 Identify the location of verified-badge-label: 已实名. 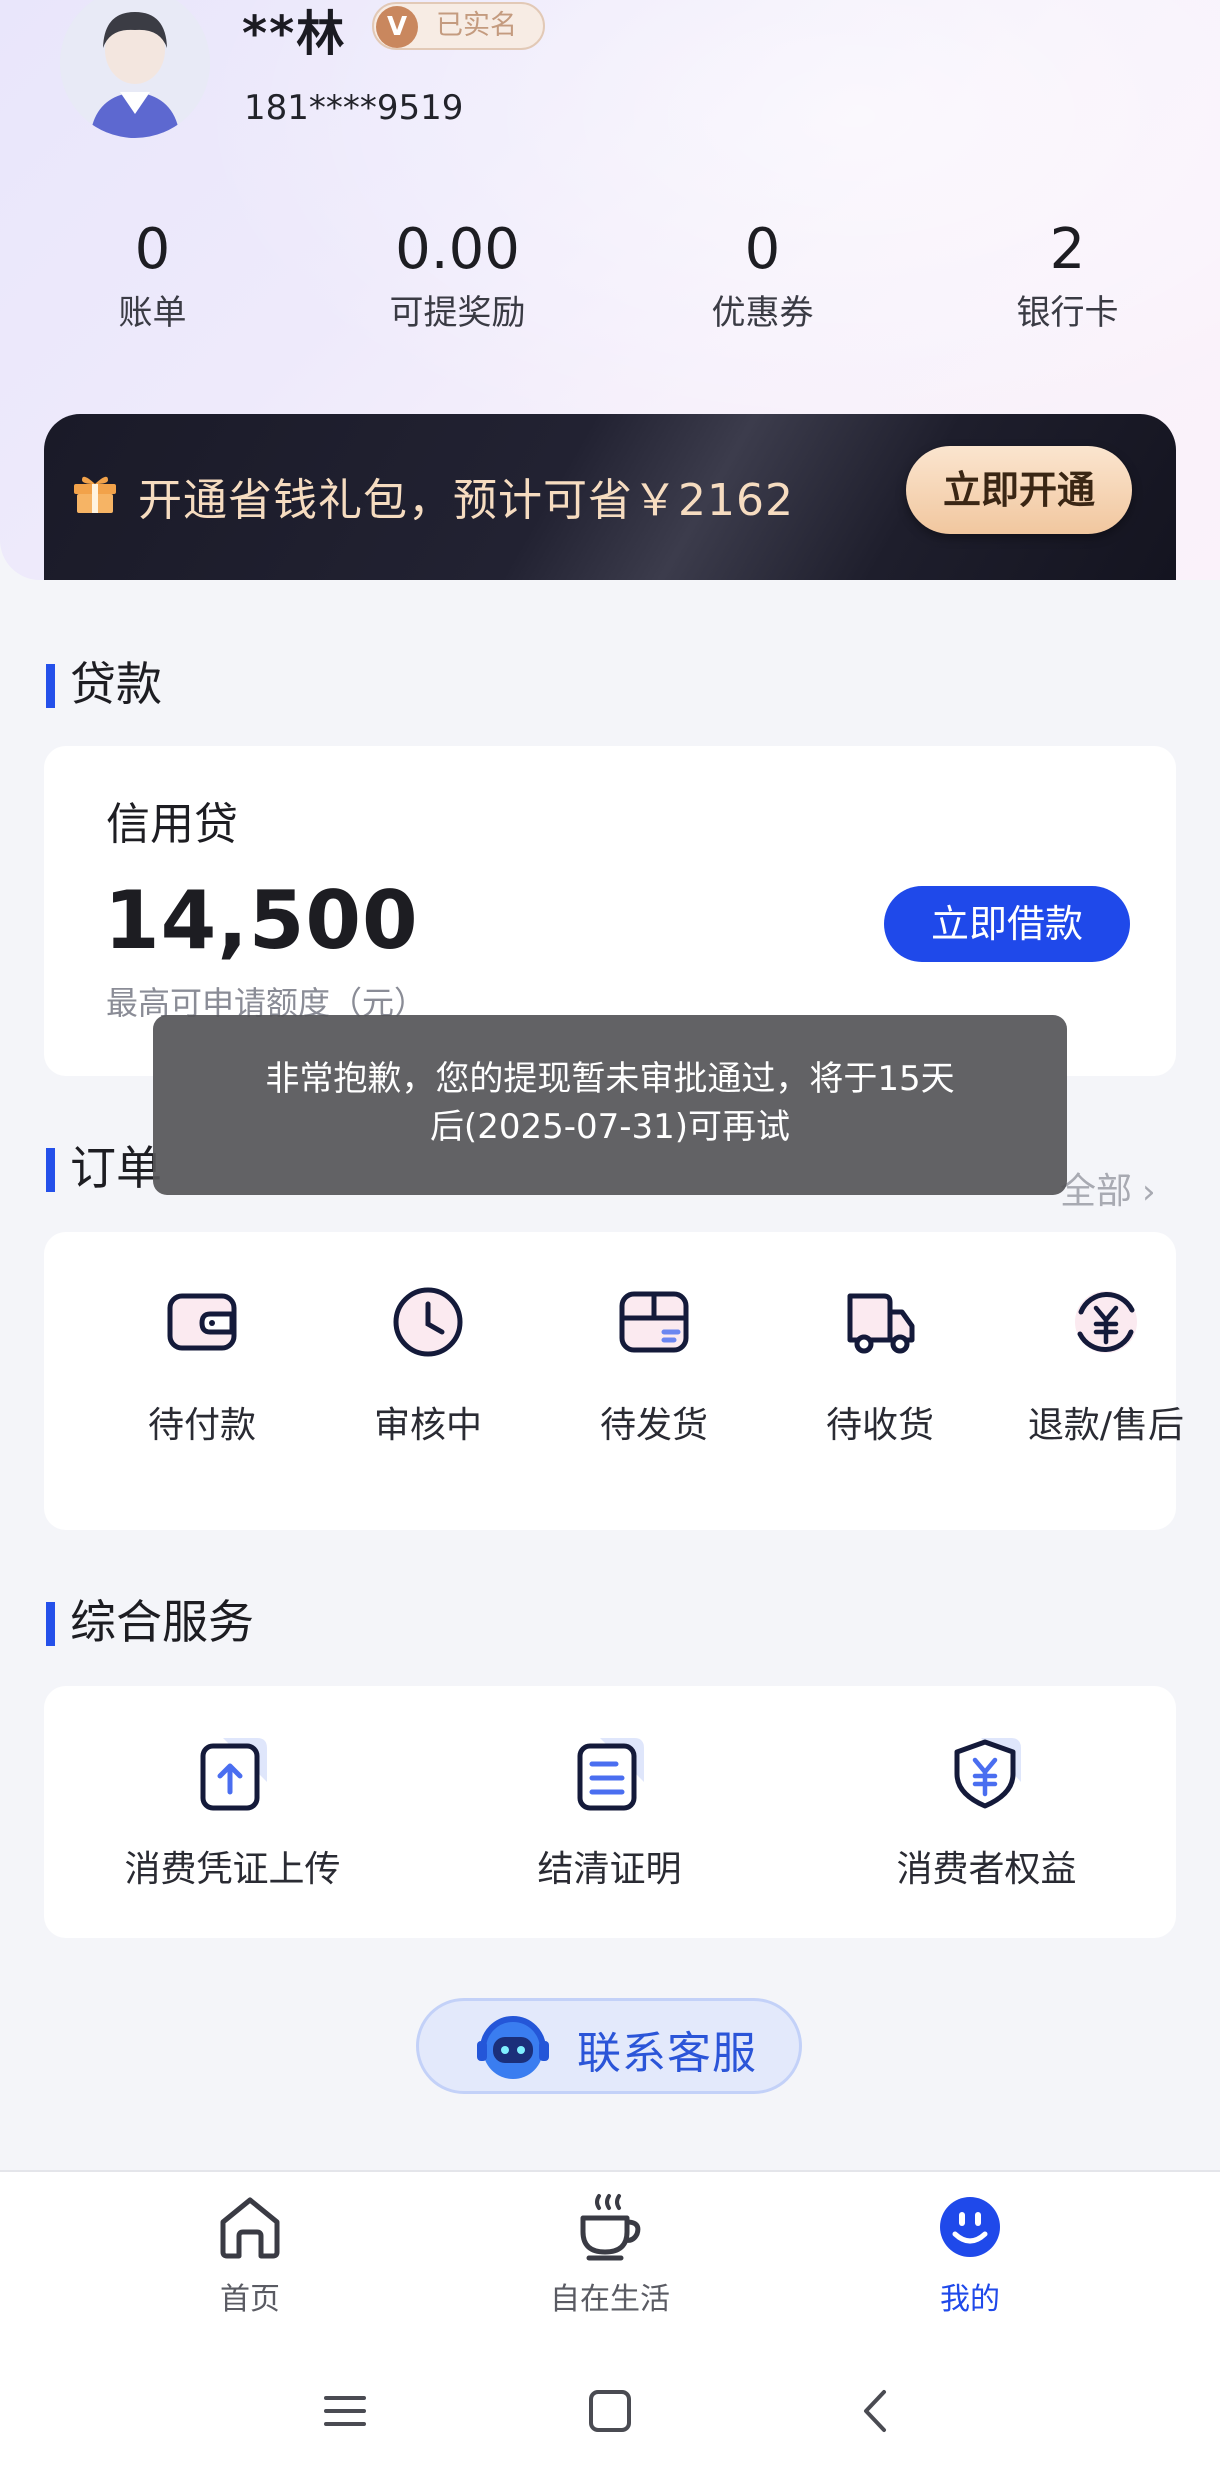
(476, 25).